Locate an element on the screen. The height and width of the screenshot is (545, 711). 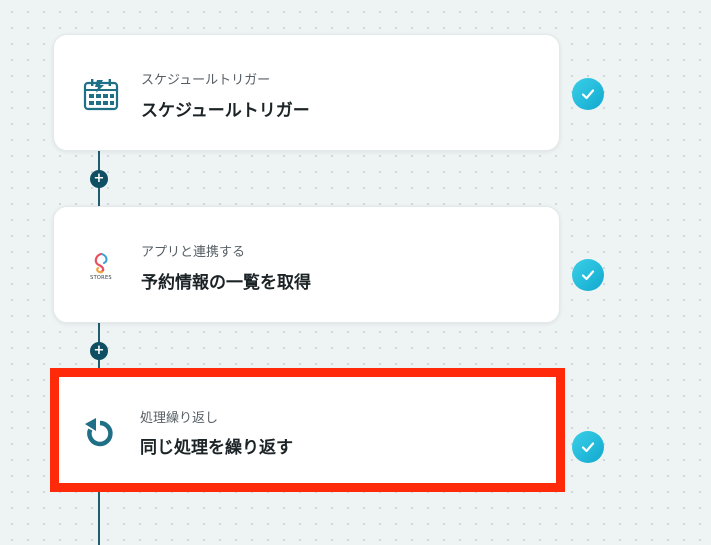
step-title: スケジュールトリガー is located at coordinates (225, 111).